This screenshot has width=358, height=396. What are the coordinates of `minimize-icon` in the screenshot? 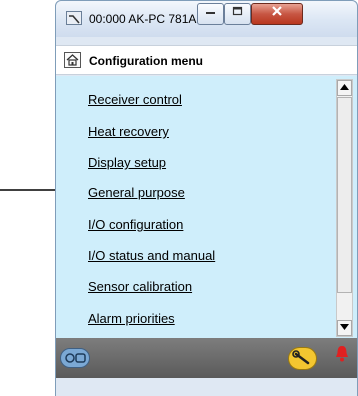 It's located at (210, 13).